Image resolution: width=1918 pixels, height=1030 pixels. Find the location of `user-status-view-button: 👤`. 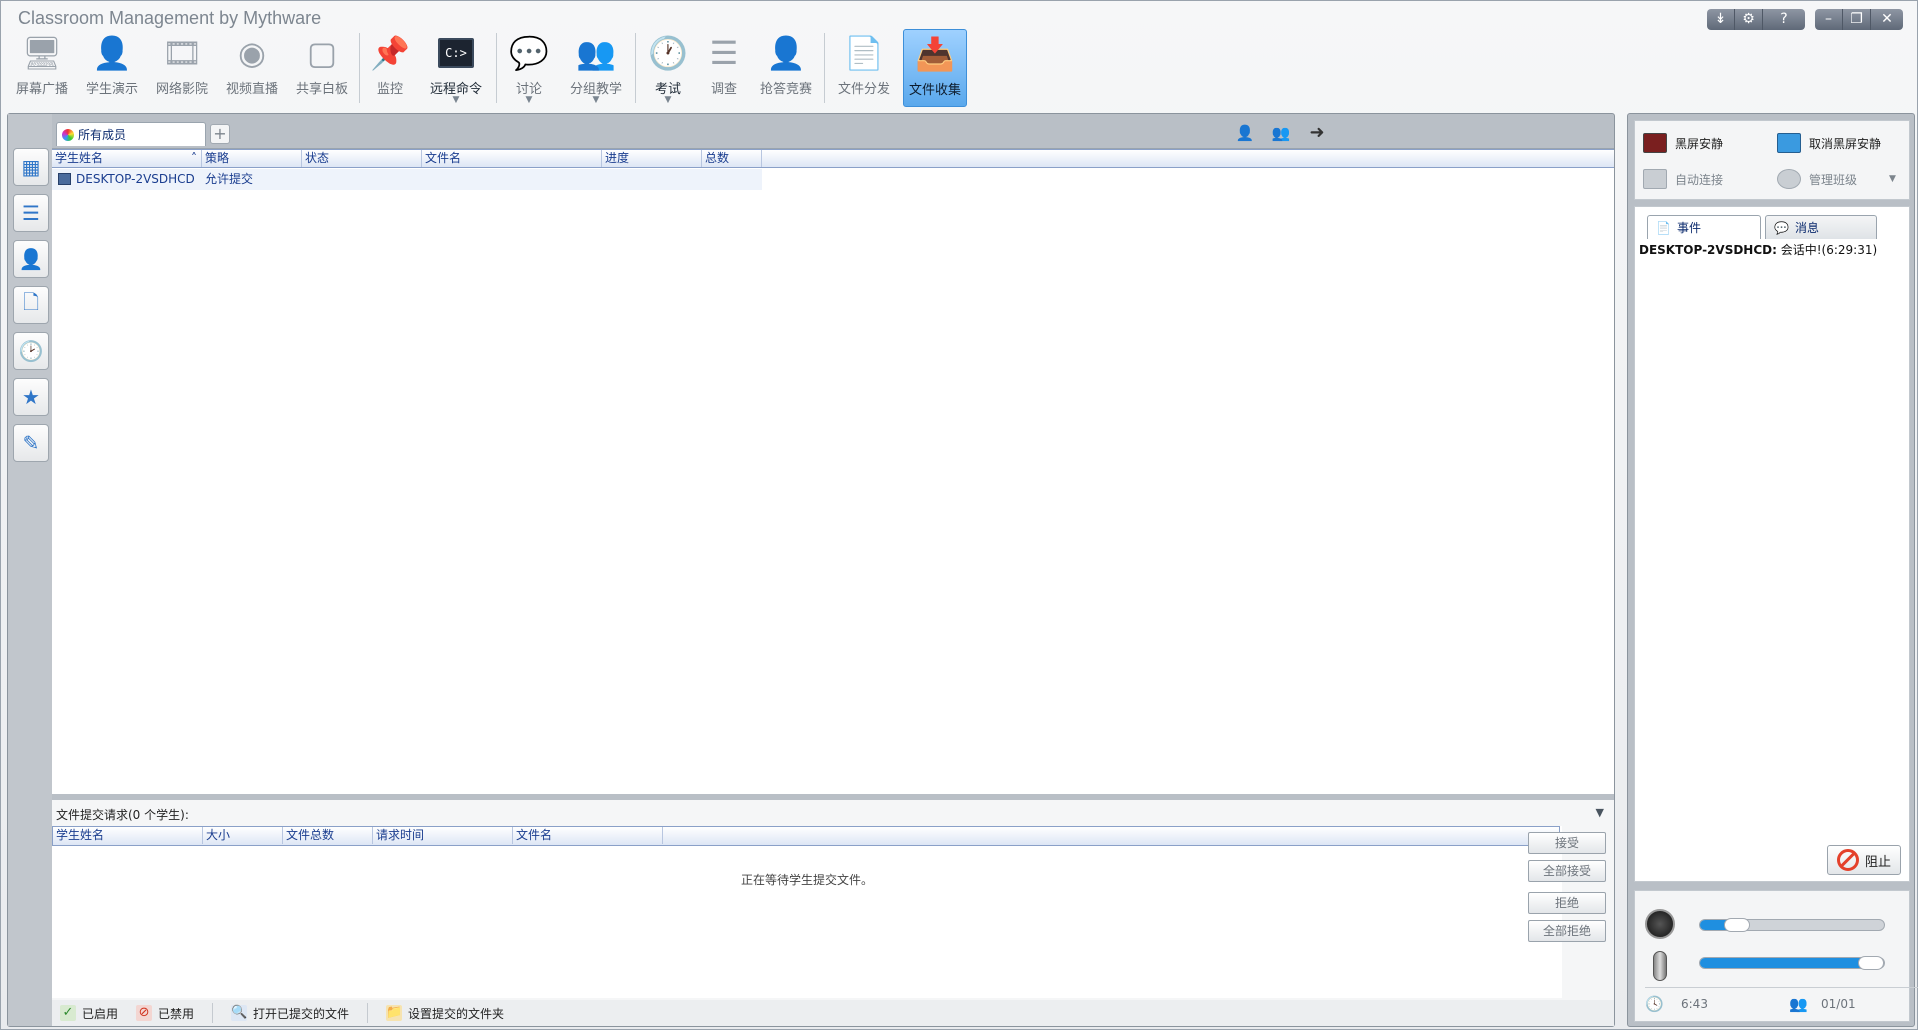

user-status-view-button: 👤 is located at coordinates (31, 259).